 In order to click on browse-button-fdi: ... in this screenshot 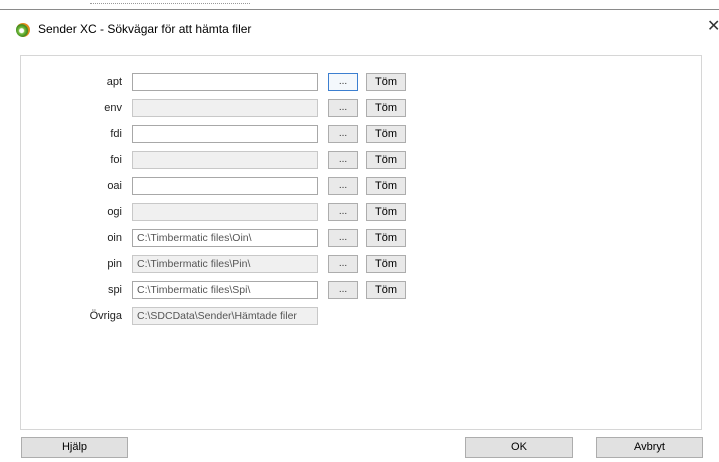, I will do `click(343, 134)`.